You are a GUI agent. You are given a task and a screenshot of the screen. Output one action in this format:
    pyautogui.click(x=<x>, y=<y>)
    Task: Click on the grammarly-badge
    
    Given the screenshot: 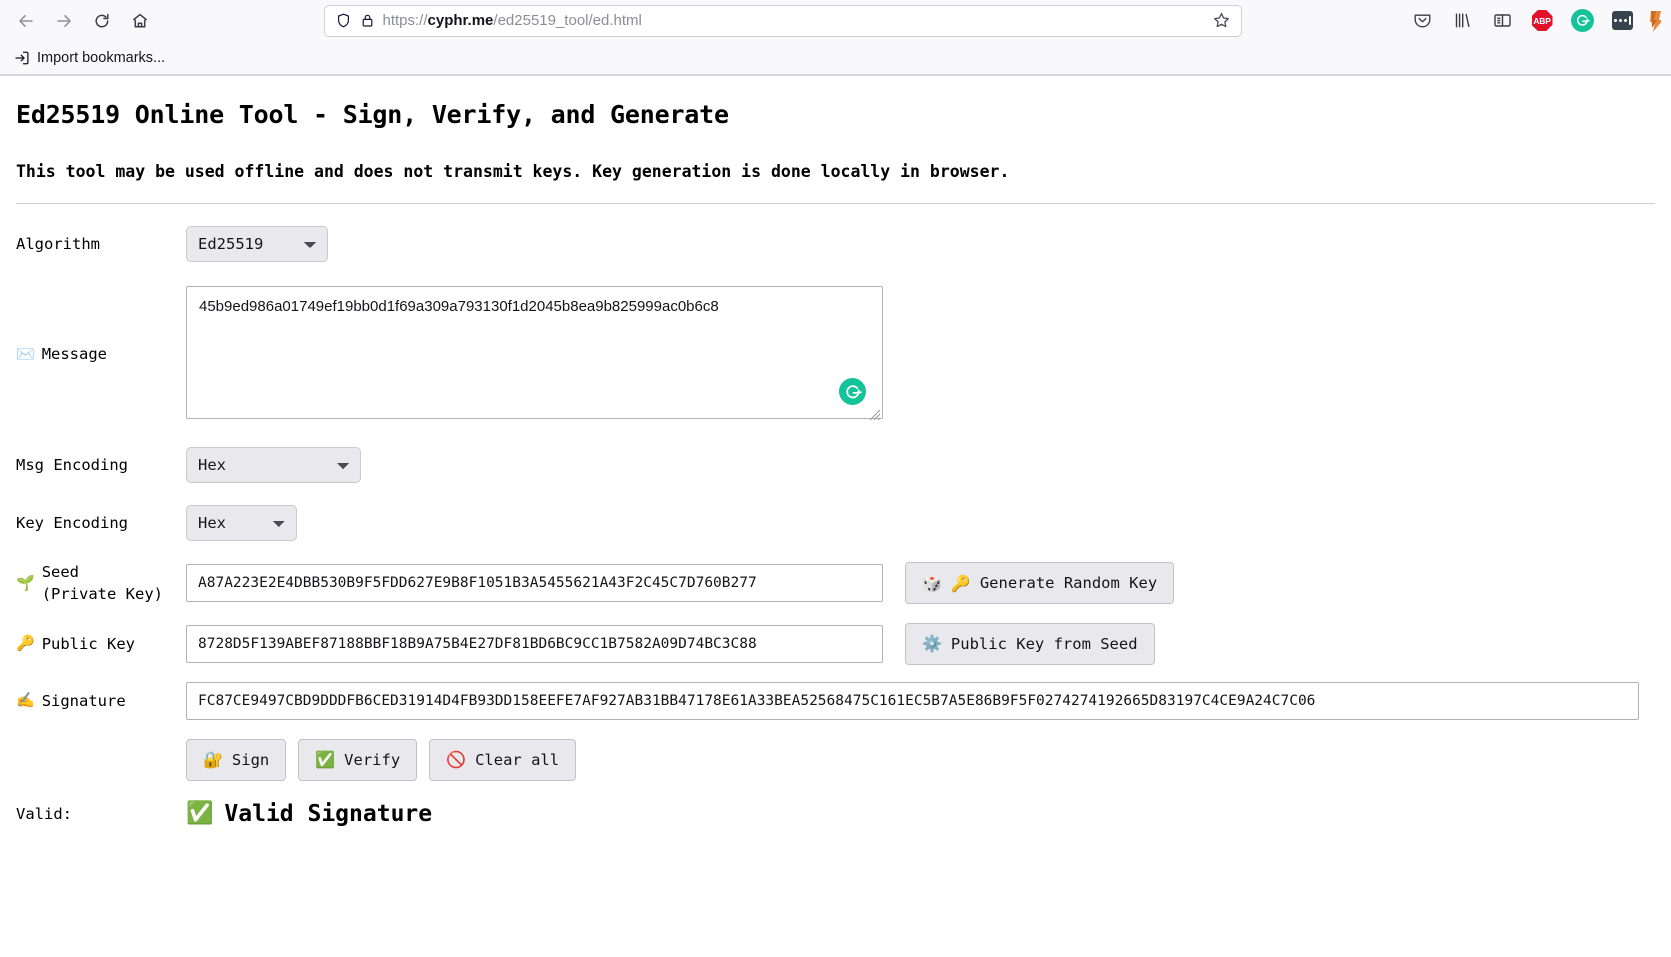 What is the action you would take?
    pyautogui.click(x=1582, y=20)
    